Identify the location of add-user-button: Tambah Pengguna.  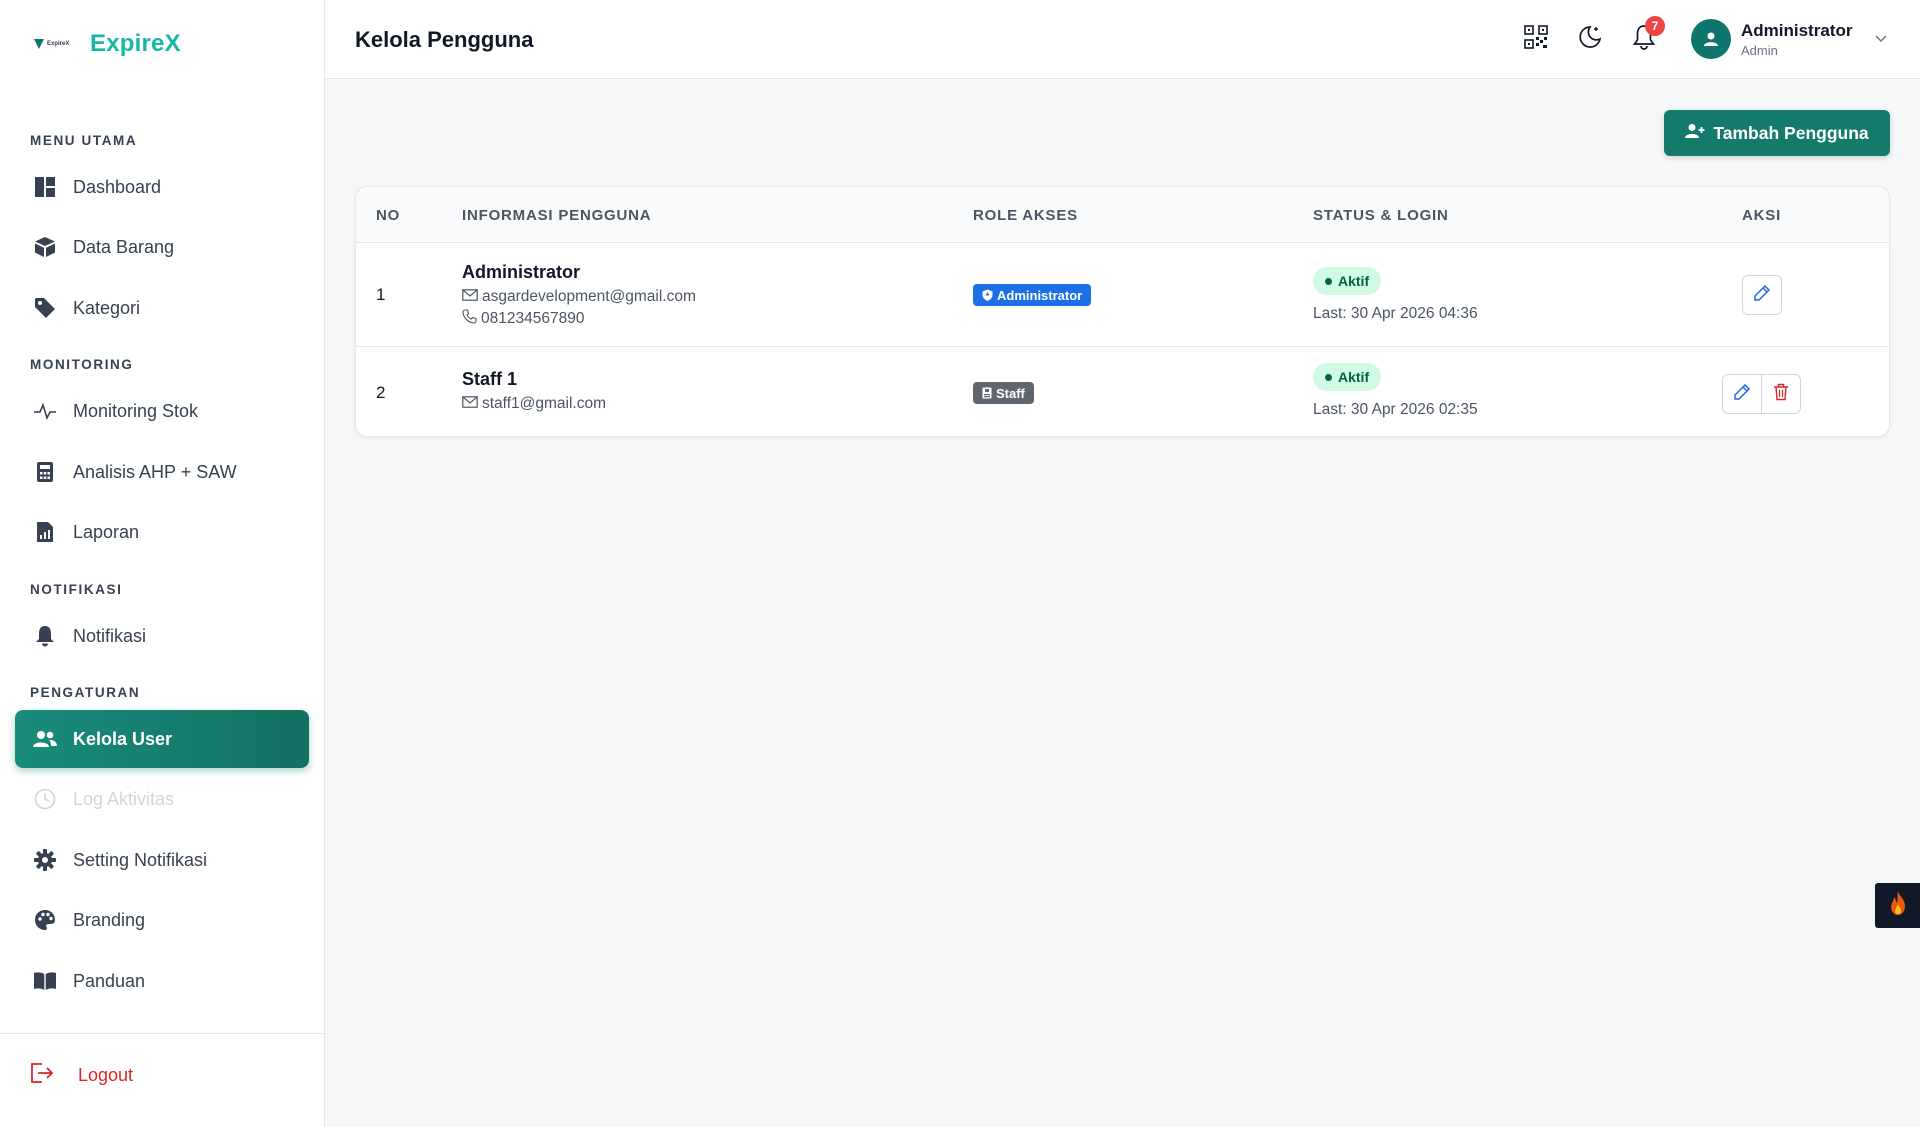
(1777, 133).